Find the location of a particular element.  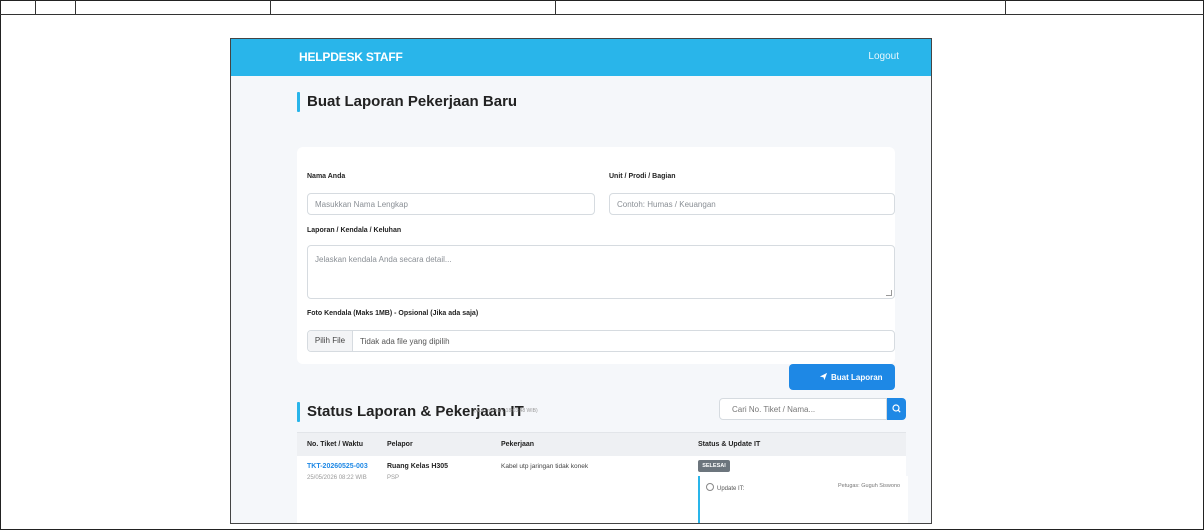

brand-title: HELPDESK STAFF is located at coordinates (351, 57).